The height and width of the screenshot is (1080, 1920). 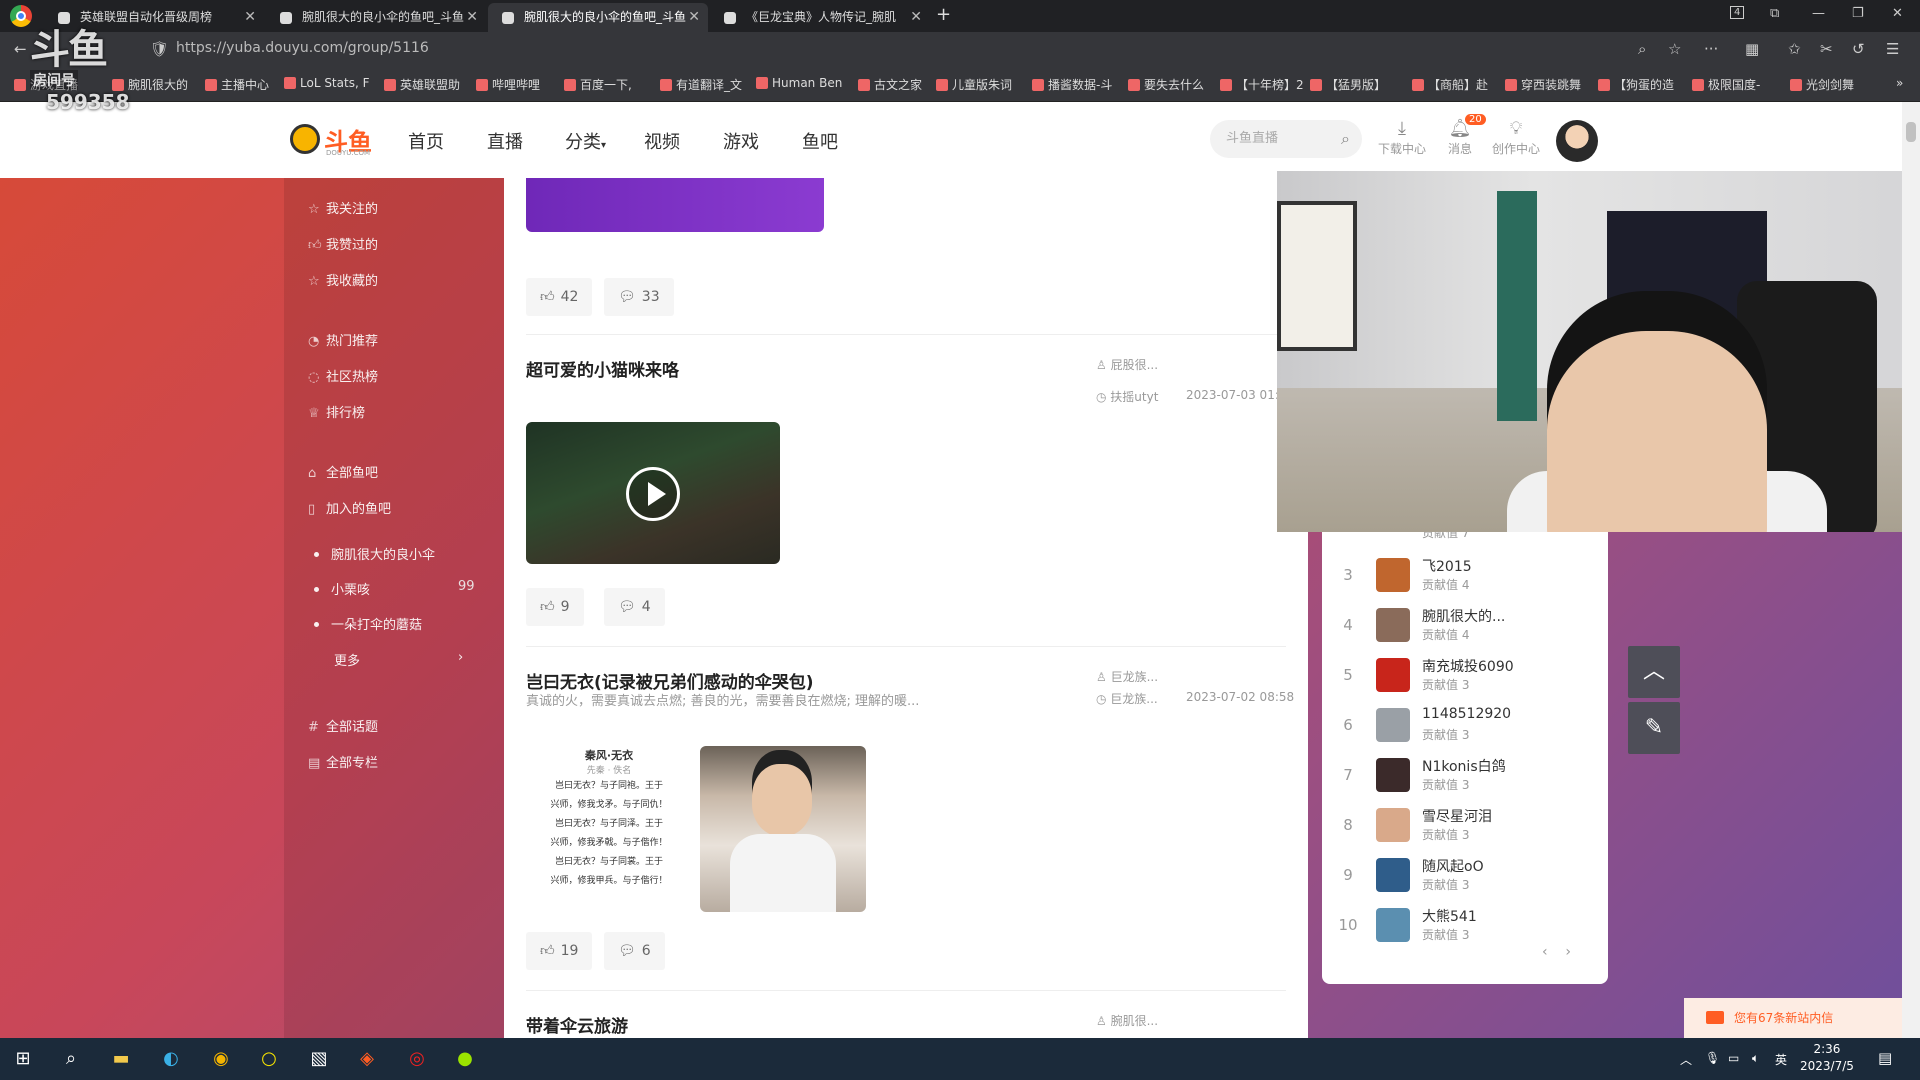 I want to click on sidebar-item-liked: 👍︎ 我赞过的, so click(x=343, y=243).